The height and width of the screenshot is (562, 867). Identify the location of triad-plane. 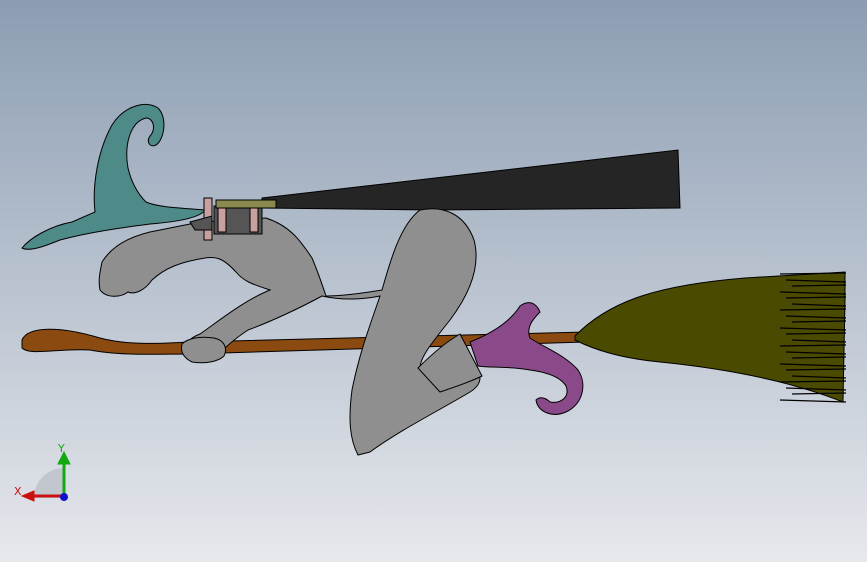
(49, 483).